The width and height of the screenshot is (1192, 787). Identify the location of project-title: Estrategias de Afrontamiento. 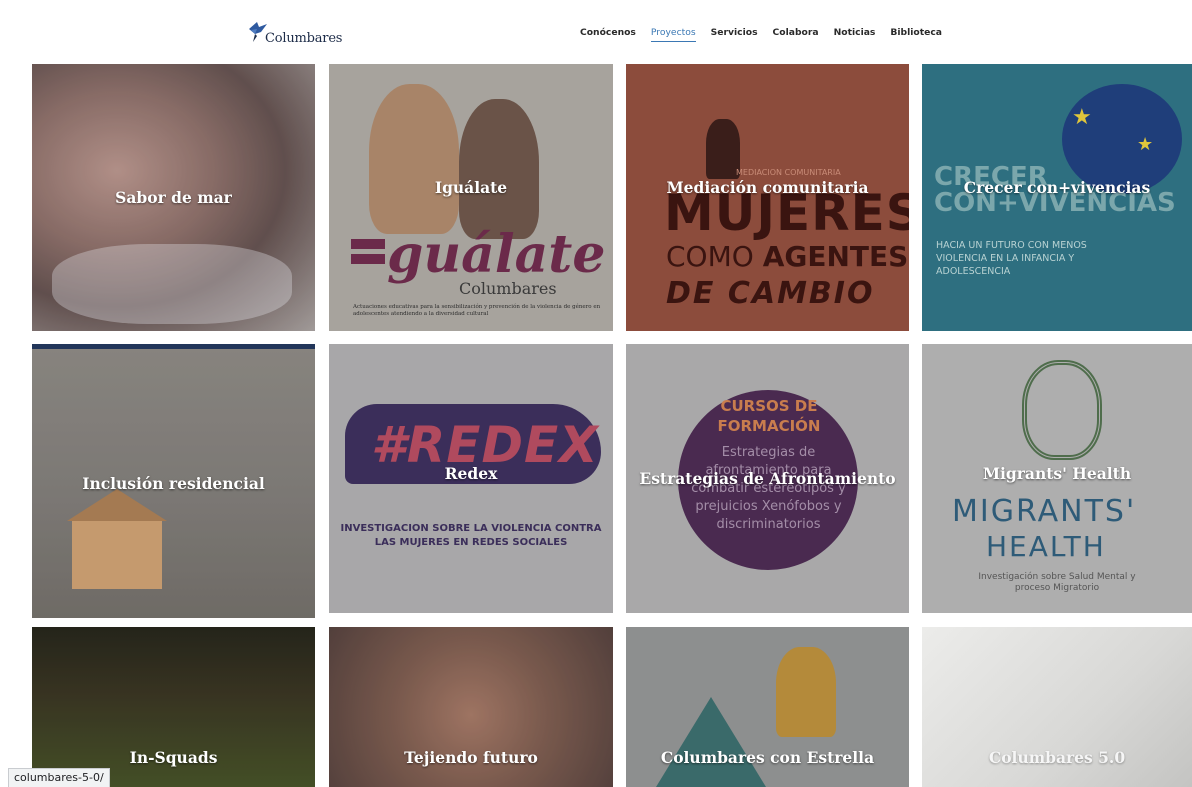
(767, 478).